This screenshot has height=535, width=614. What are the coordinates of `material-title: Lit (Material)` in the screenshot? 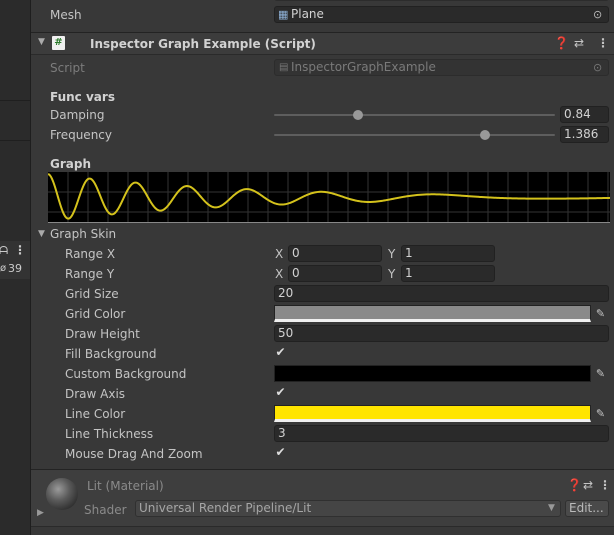 It's located at (125, 486).